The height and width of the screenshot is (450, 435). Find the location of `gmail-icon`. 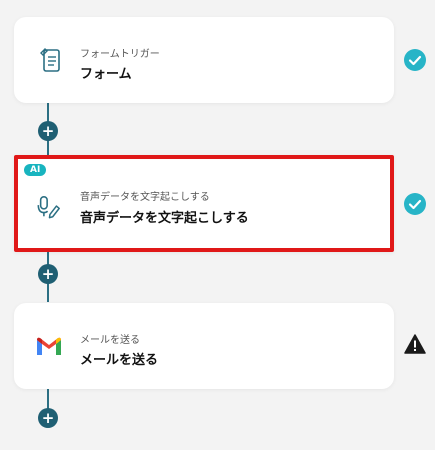

gmail-icon is located at coordinates (49, 346).